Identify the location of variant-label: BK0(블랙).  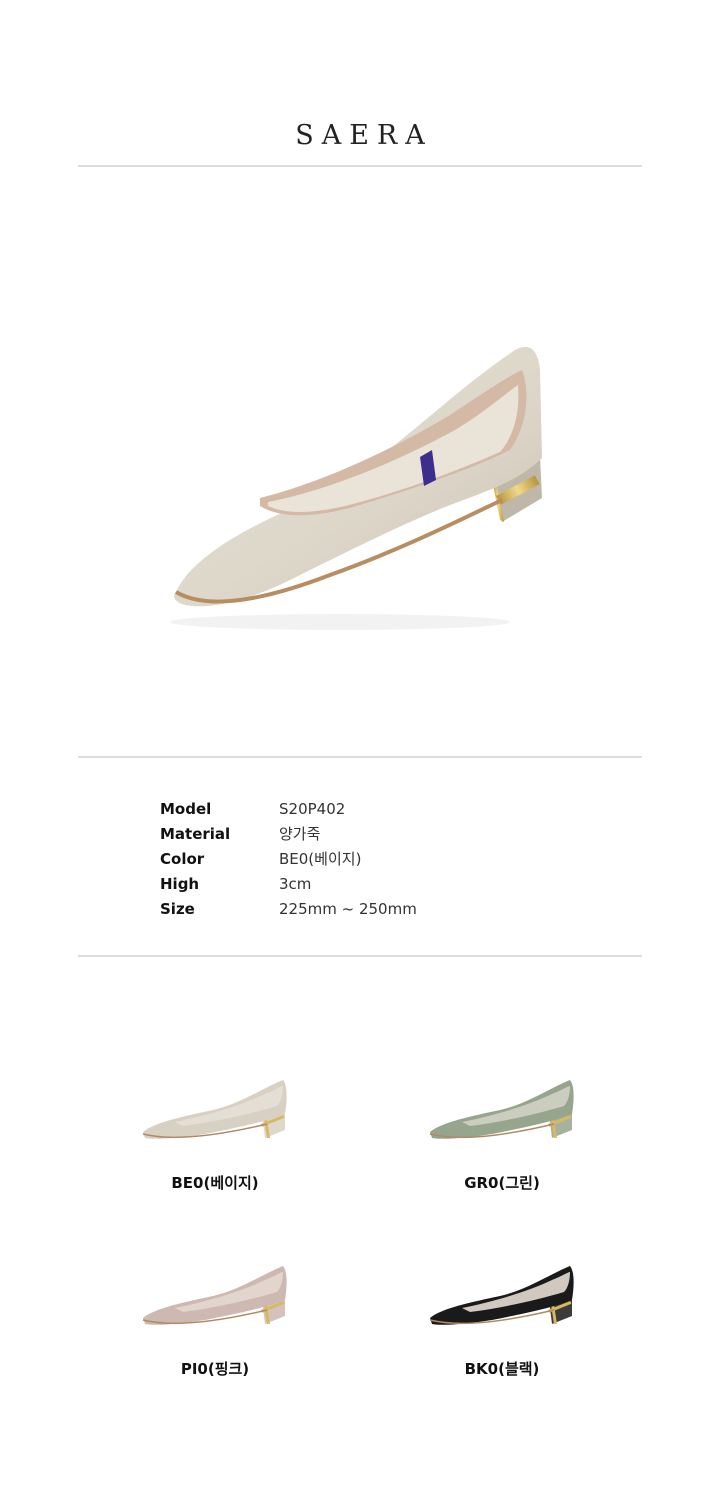
(502, 1369).